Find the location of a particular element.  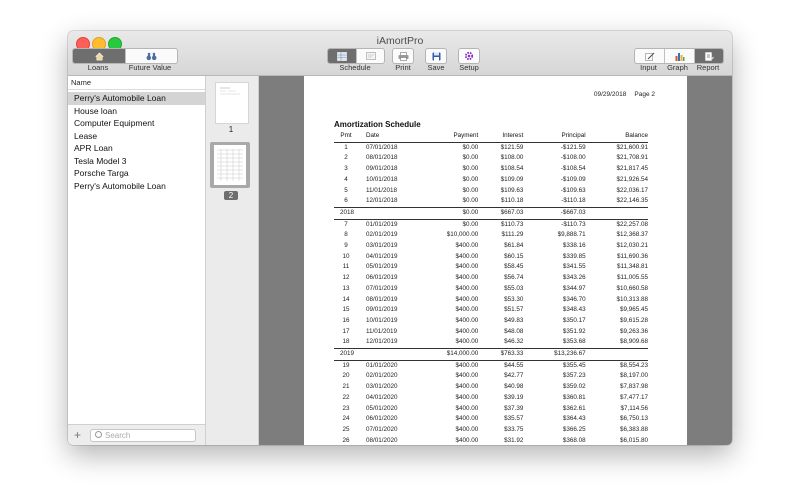

table-cell: $42.77 is located at coordinates (514, 376).